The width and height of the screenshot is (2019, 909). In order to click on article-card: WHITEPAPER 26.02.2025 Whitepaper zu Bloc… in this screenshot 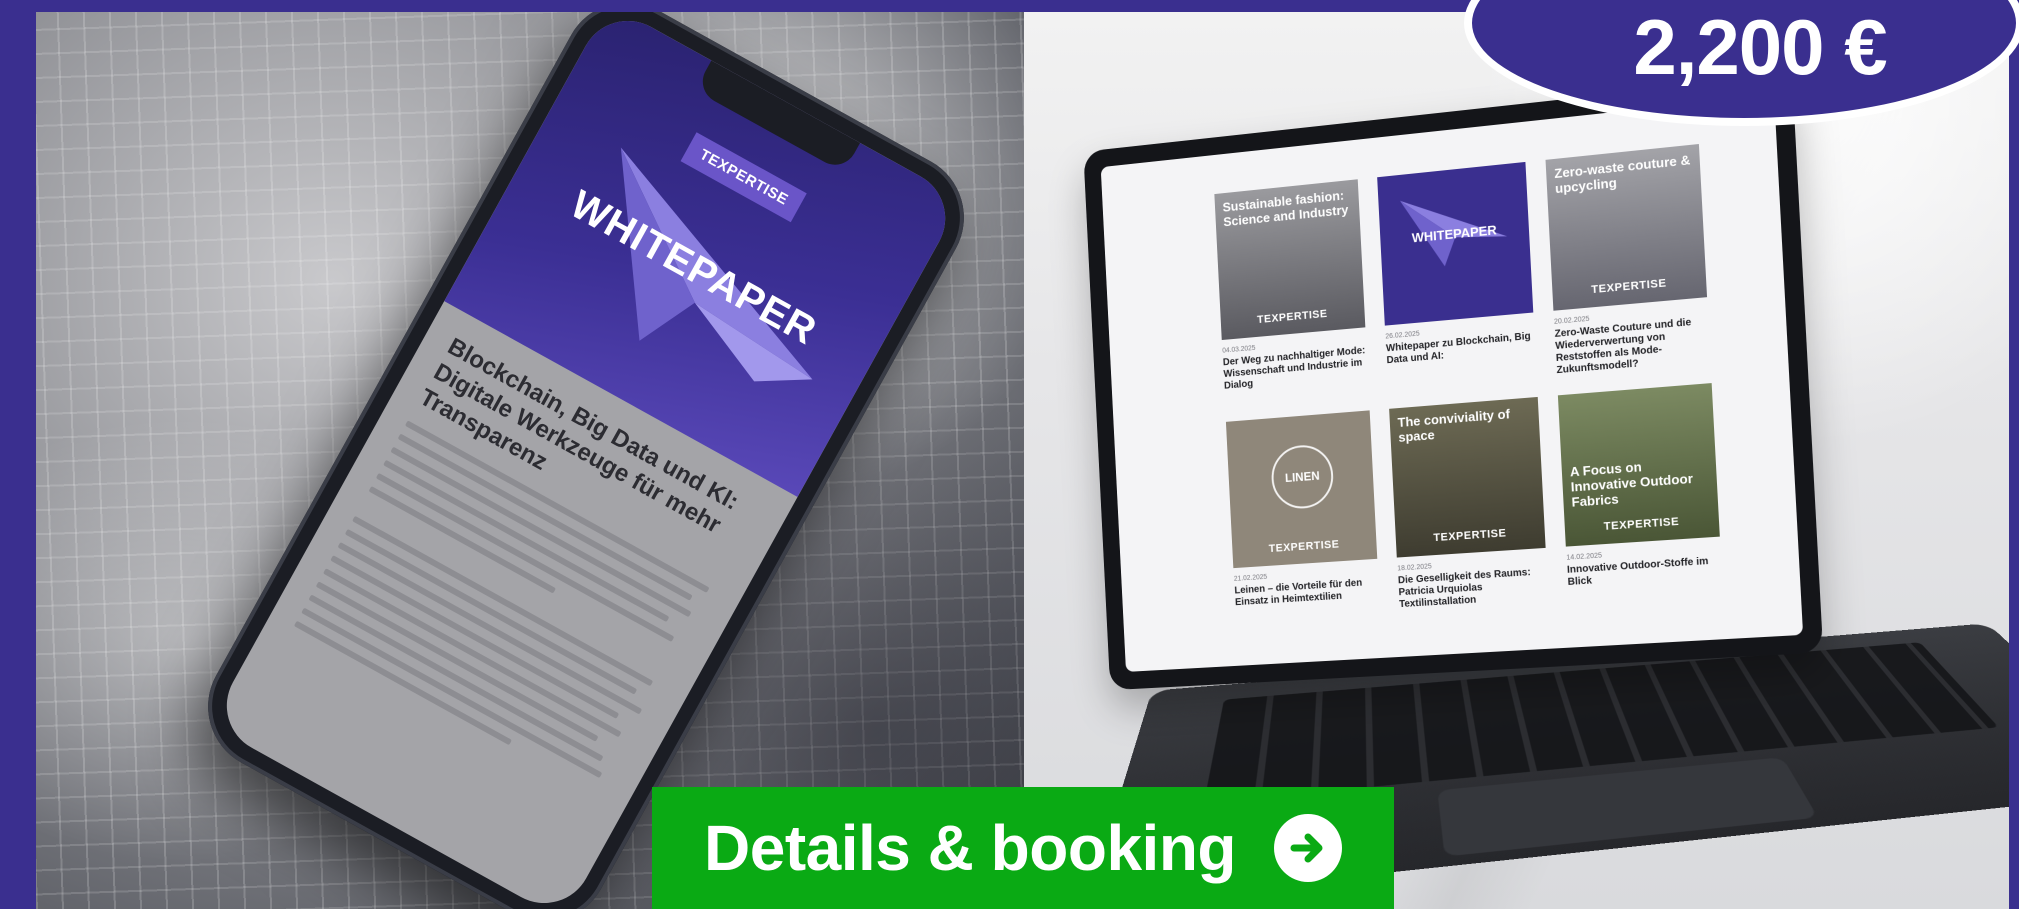, I will do `click(1457, 276)`.